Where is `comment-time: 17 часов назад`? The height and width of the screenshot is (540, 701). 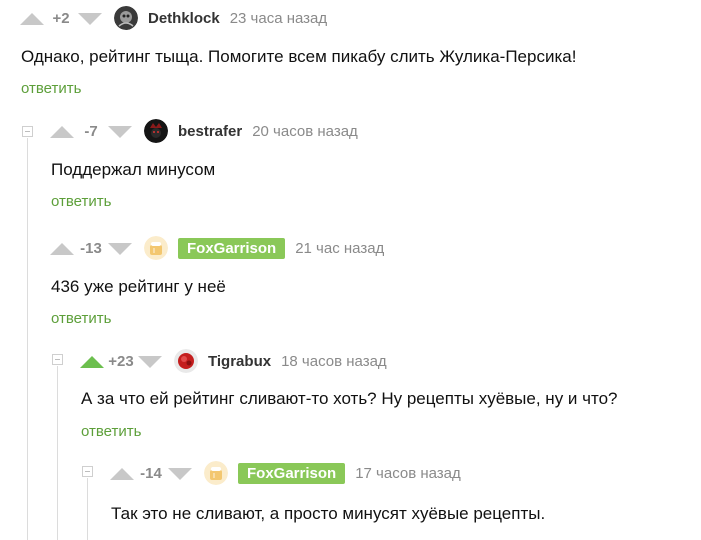
comment-time: 17 часов назад is located at coordinates (408, 473).